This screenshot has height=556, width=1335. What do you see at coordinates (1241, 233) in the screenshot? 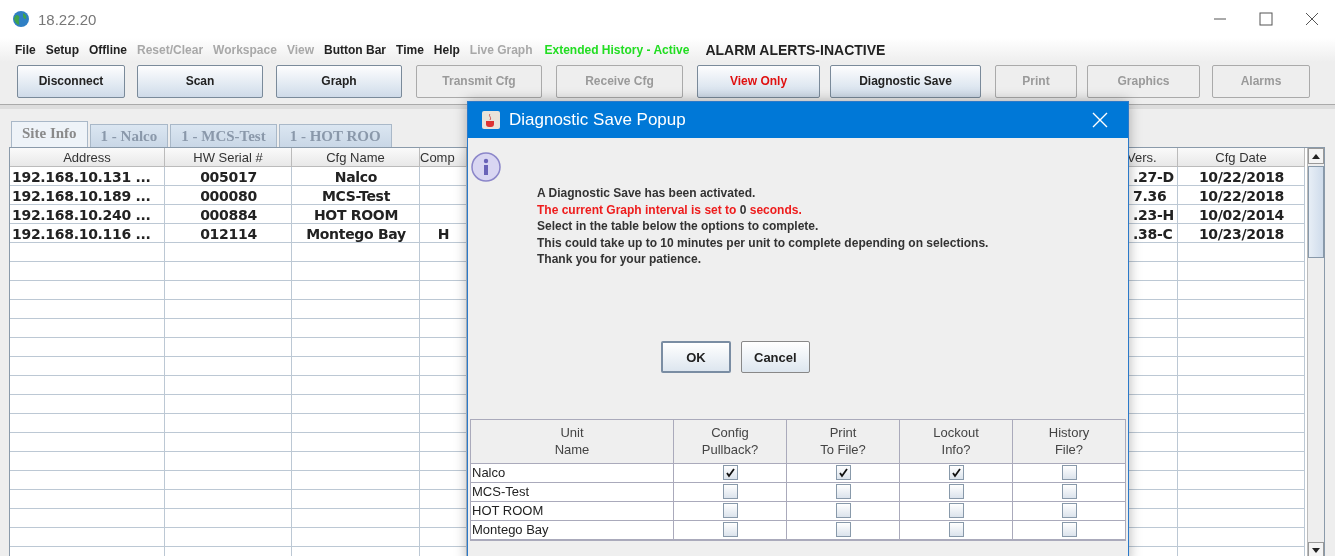
I see `table-cell: 10/23/2018` at bounding box center [1241, 233].